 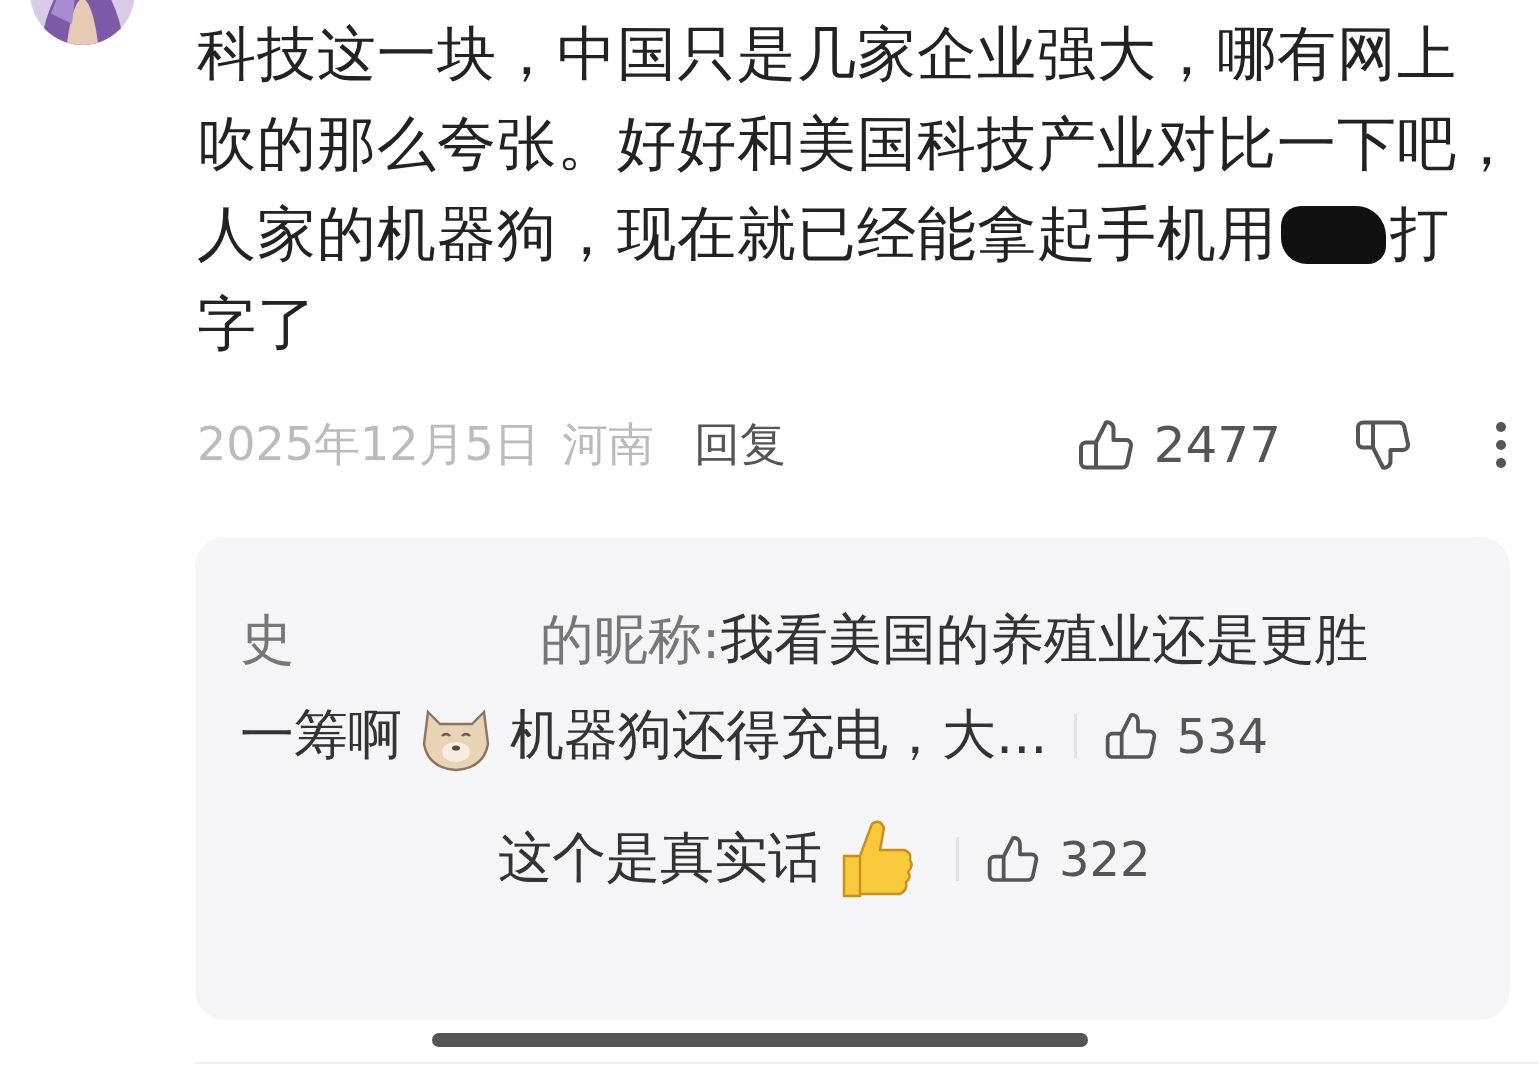 I want to click on like-count: 534, so click(x=1222, y=735).